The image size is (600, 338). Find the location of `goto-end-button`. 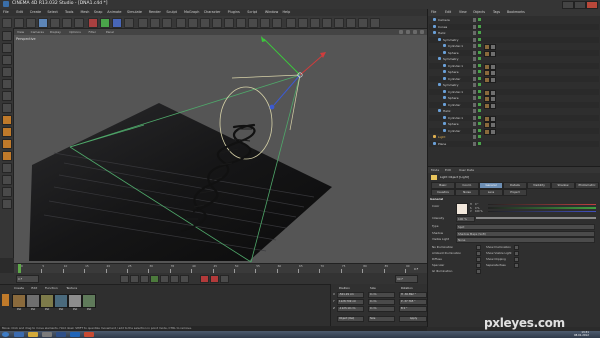

goto-end-button is located at coordinates (184, 279).